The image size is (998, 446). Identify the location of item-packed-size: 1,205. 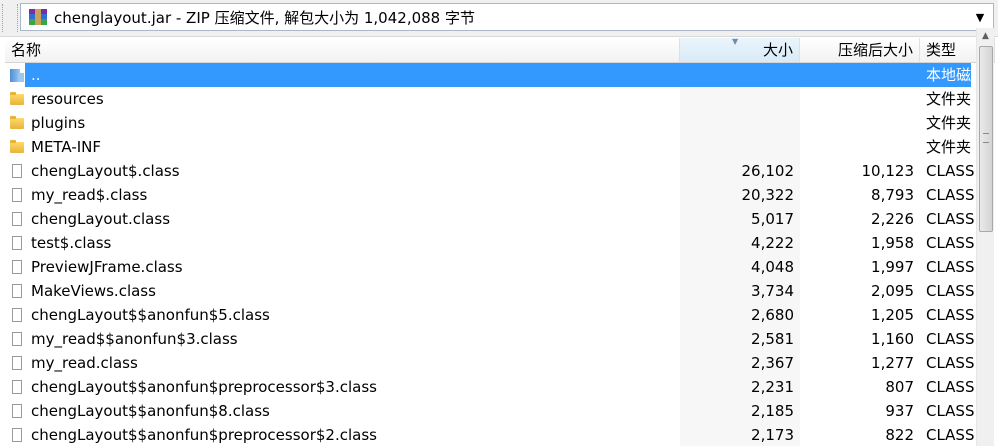
(892, 315).